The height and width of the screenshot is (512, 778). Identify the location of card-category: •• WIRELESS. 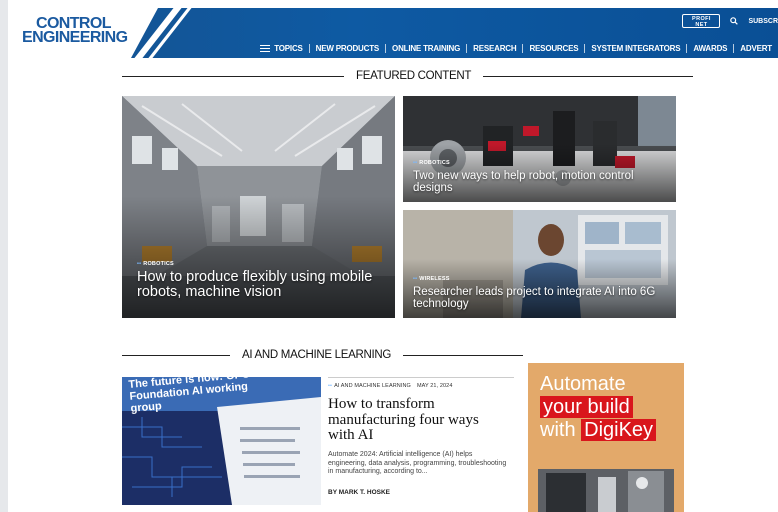
(431, 279).